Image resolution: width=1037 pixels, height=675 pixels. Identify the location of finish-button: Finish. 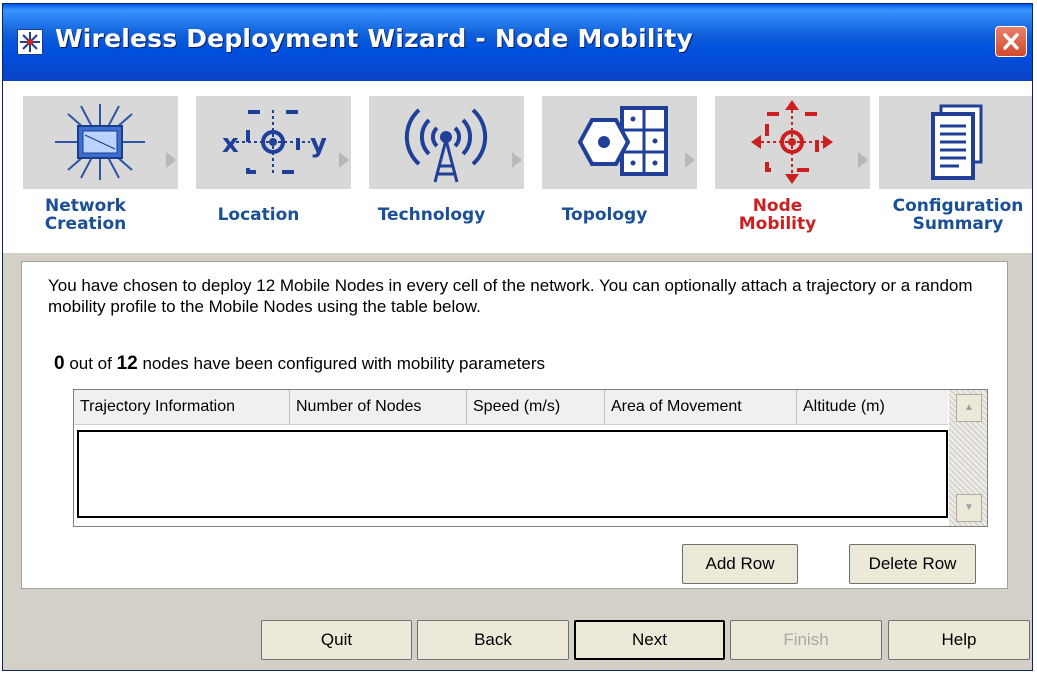
(806, 640).